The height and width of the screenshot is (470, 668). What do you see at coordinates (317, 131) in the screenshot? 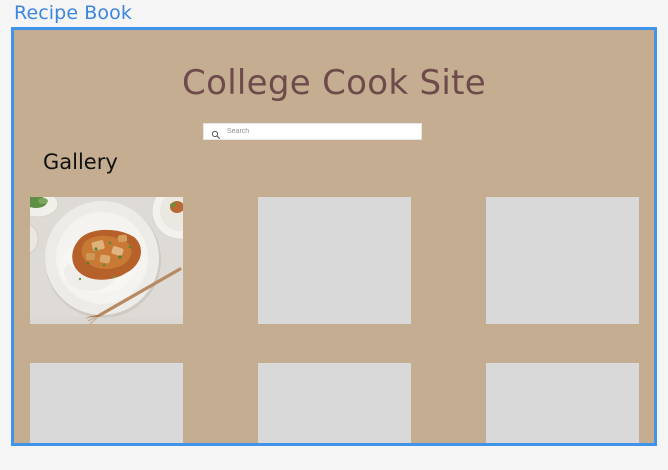
I see `search-input` at bounding box center [317, 131].